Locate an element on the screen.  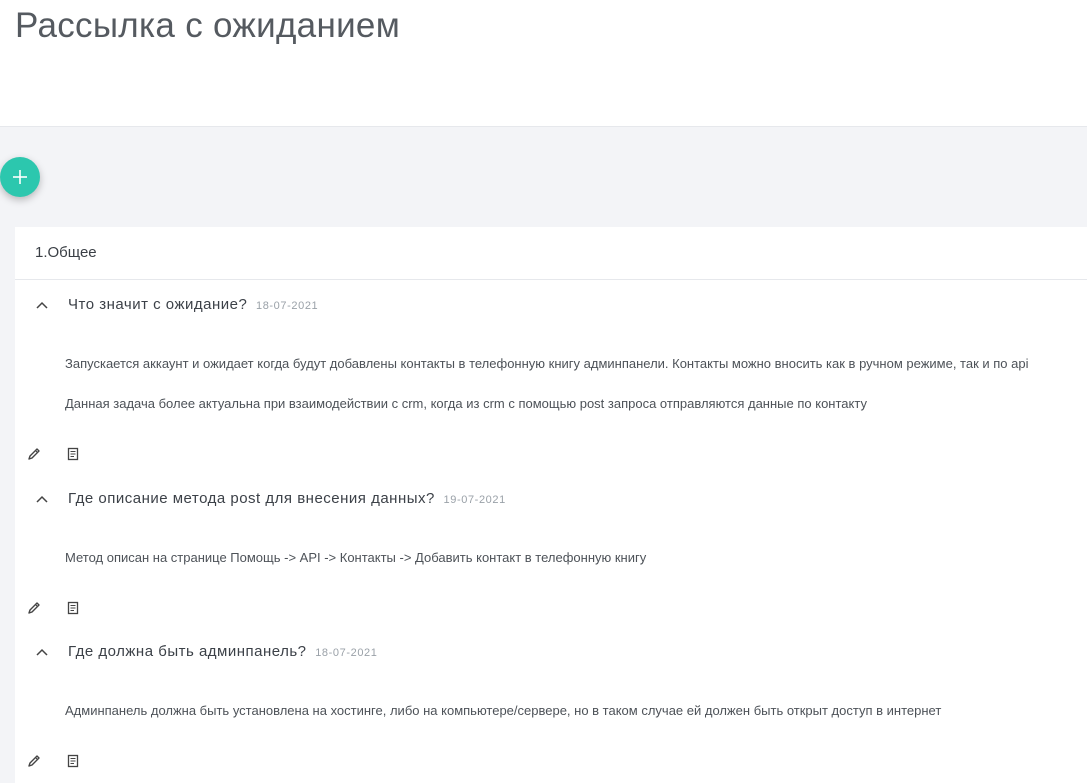
page-title: Рассылка с ожиданием is located at coordinates (208, 25).